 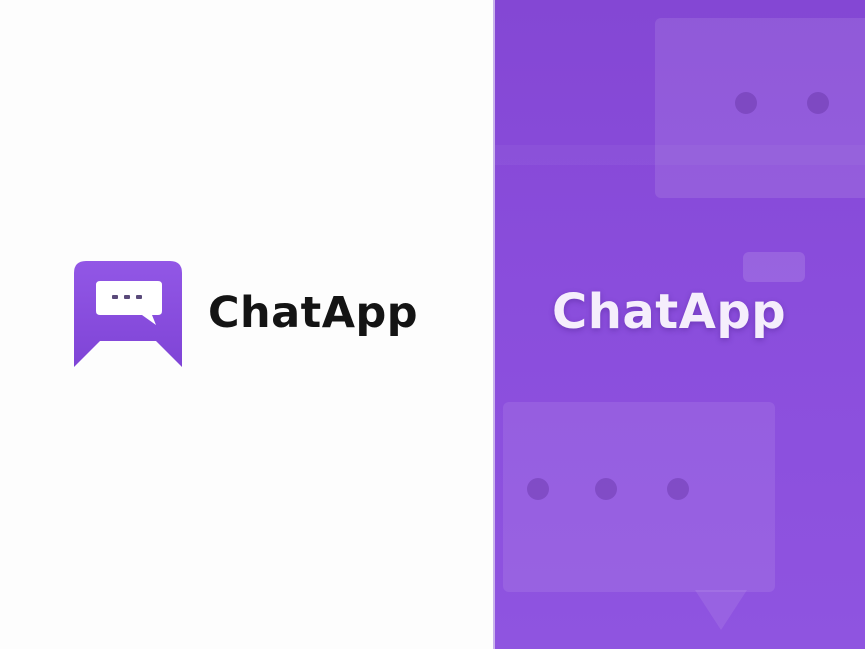 I want to click on background-bubble-tail, so click(x=721, y=610).